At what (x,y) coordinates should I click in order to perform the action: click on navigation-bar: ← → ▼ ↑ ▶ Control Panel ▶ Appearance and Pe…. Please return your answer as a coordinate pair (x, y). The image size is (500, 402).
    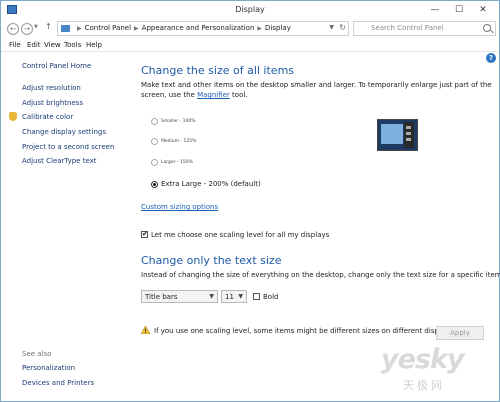
    Looking at the image, I should click on (250, 29).